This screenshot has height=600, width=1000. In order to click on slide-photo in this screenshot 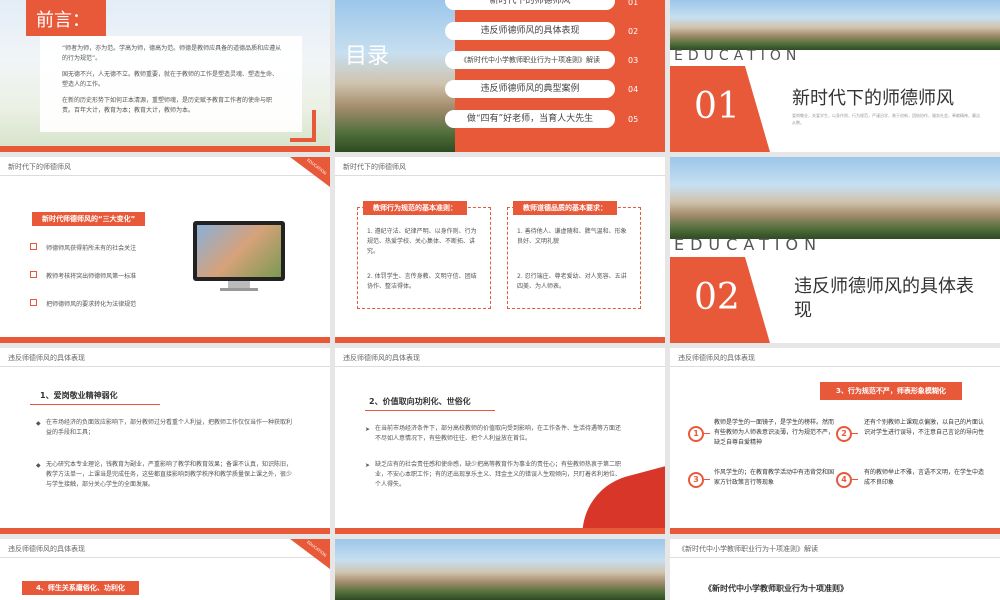, I will do `click(500, 569)`.